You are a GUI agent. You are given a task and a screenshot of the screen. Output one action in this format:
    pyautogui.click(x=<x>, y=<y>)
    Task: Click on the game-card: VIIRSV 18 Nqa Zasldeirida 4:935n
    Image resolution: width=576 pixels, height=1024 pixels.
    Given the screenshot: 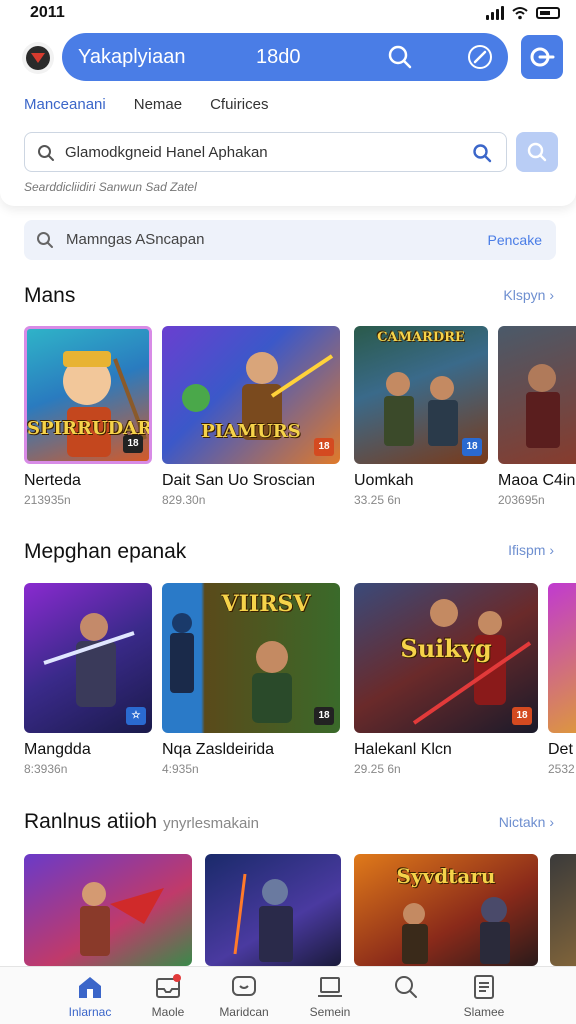 What is the action you would take?
    pyautogui.click(x=251, y=679)
    